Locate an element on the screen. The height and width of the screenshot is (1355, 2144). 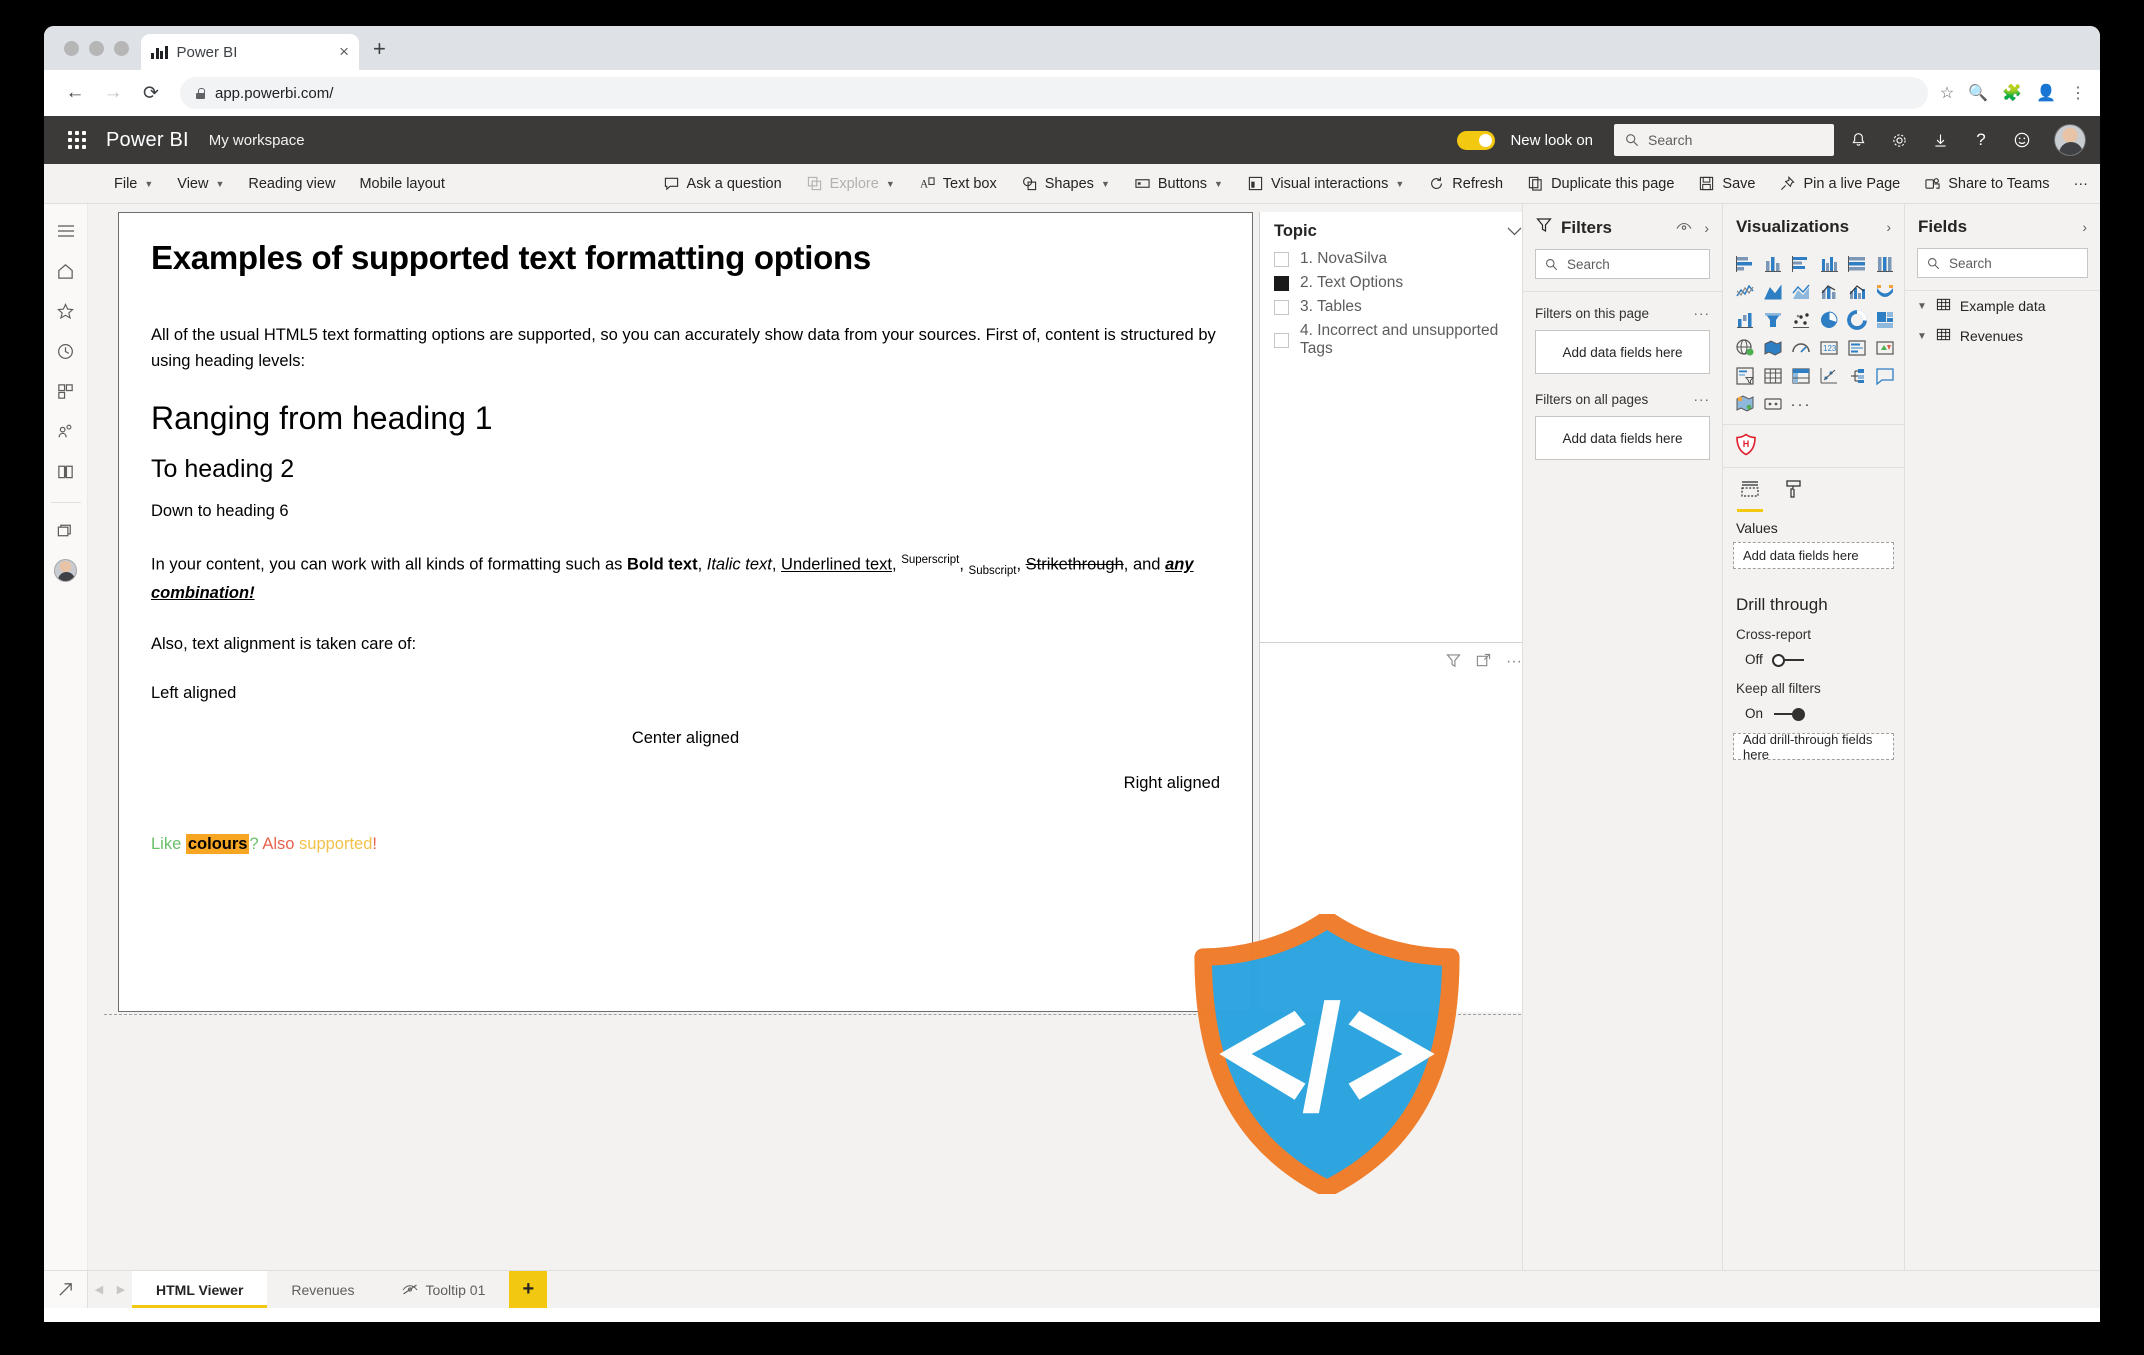
r-script-visual-icon is located at coordinates (1829, 376).